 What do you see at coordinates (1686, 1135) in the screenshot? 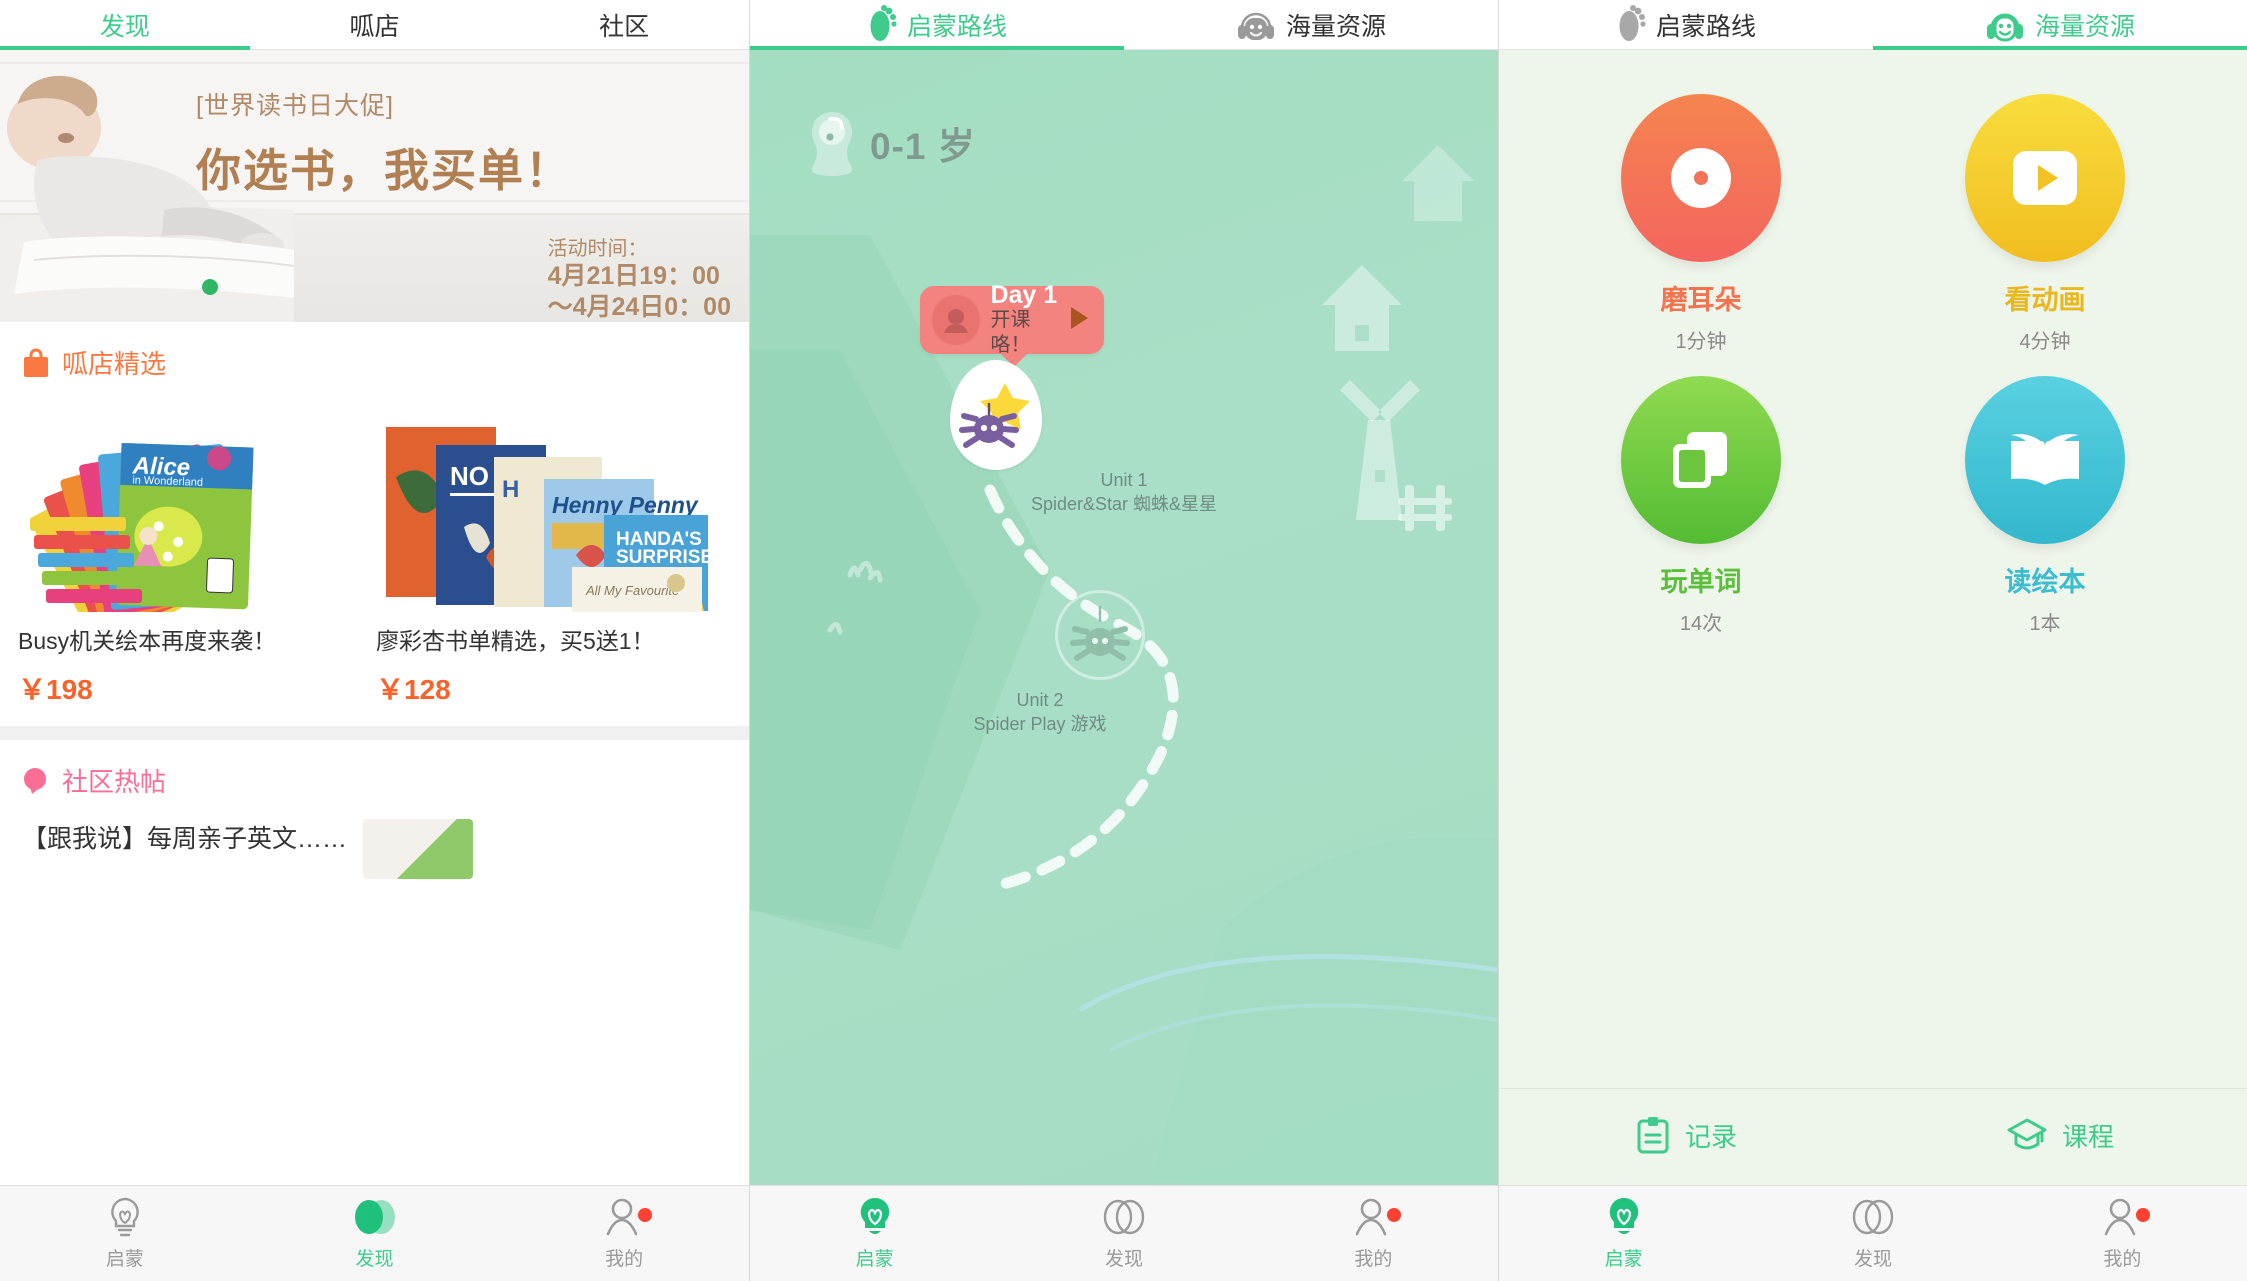
I see `link-records: 记录` at bounding box center [1686, 1135].